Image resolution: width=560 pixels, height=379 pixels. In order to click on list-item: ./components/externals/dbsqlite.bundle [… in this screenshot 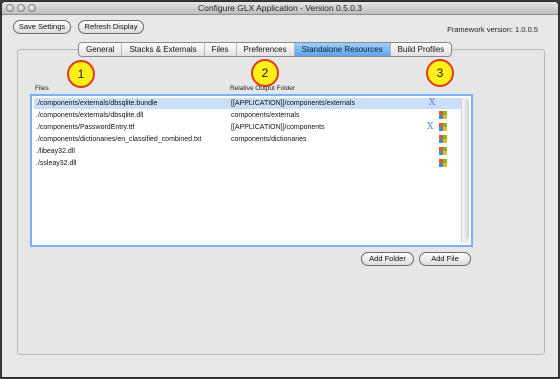, I will do `click(248, 103)`.